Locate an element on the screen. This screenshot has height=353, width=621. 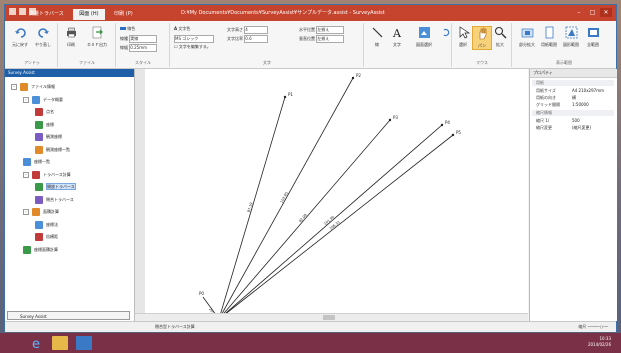
window-controls: – □ ✕ is located at coordinates (592, 12).